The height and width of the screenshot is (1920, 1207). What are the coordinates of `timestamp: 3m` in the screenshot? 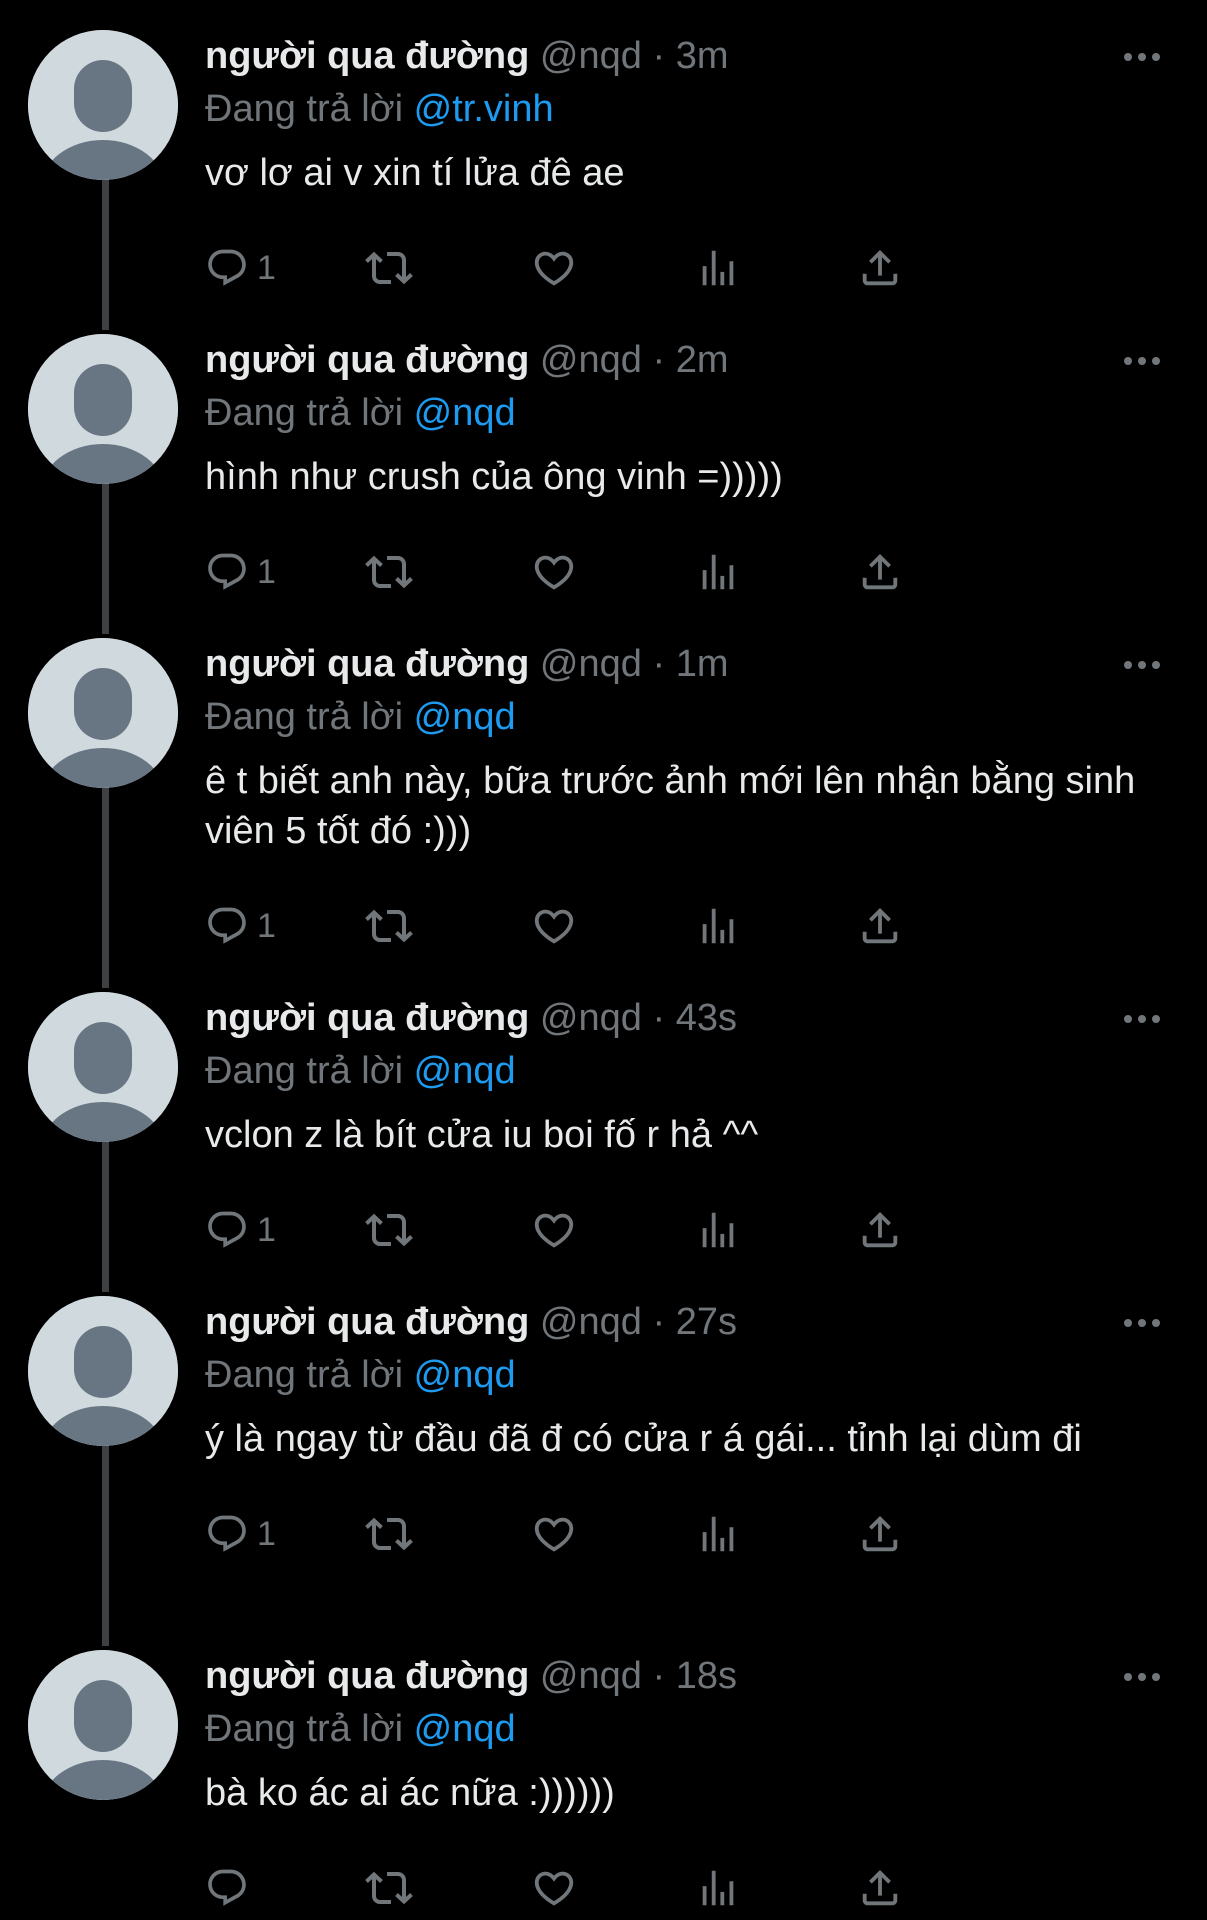 It's located at (702, 56).